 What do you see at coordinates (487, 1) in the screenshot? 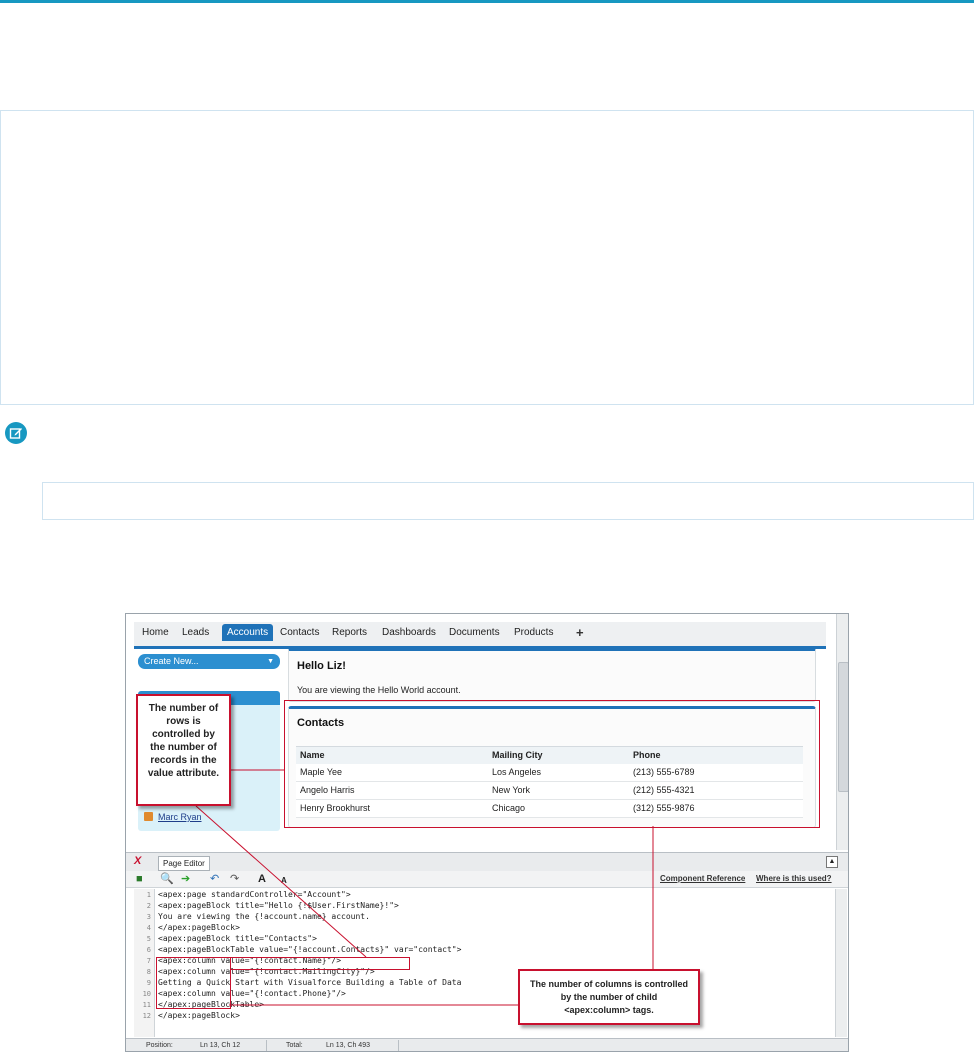
I see `top-accent-bar` at bounding box center [487, 1].